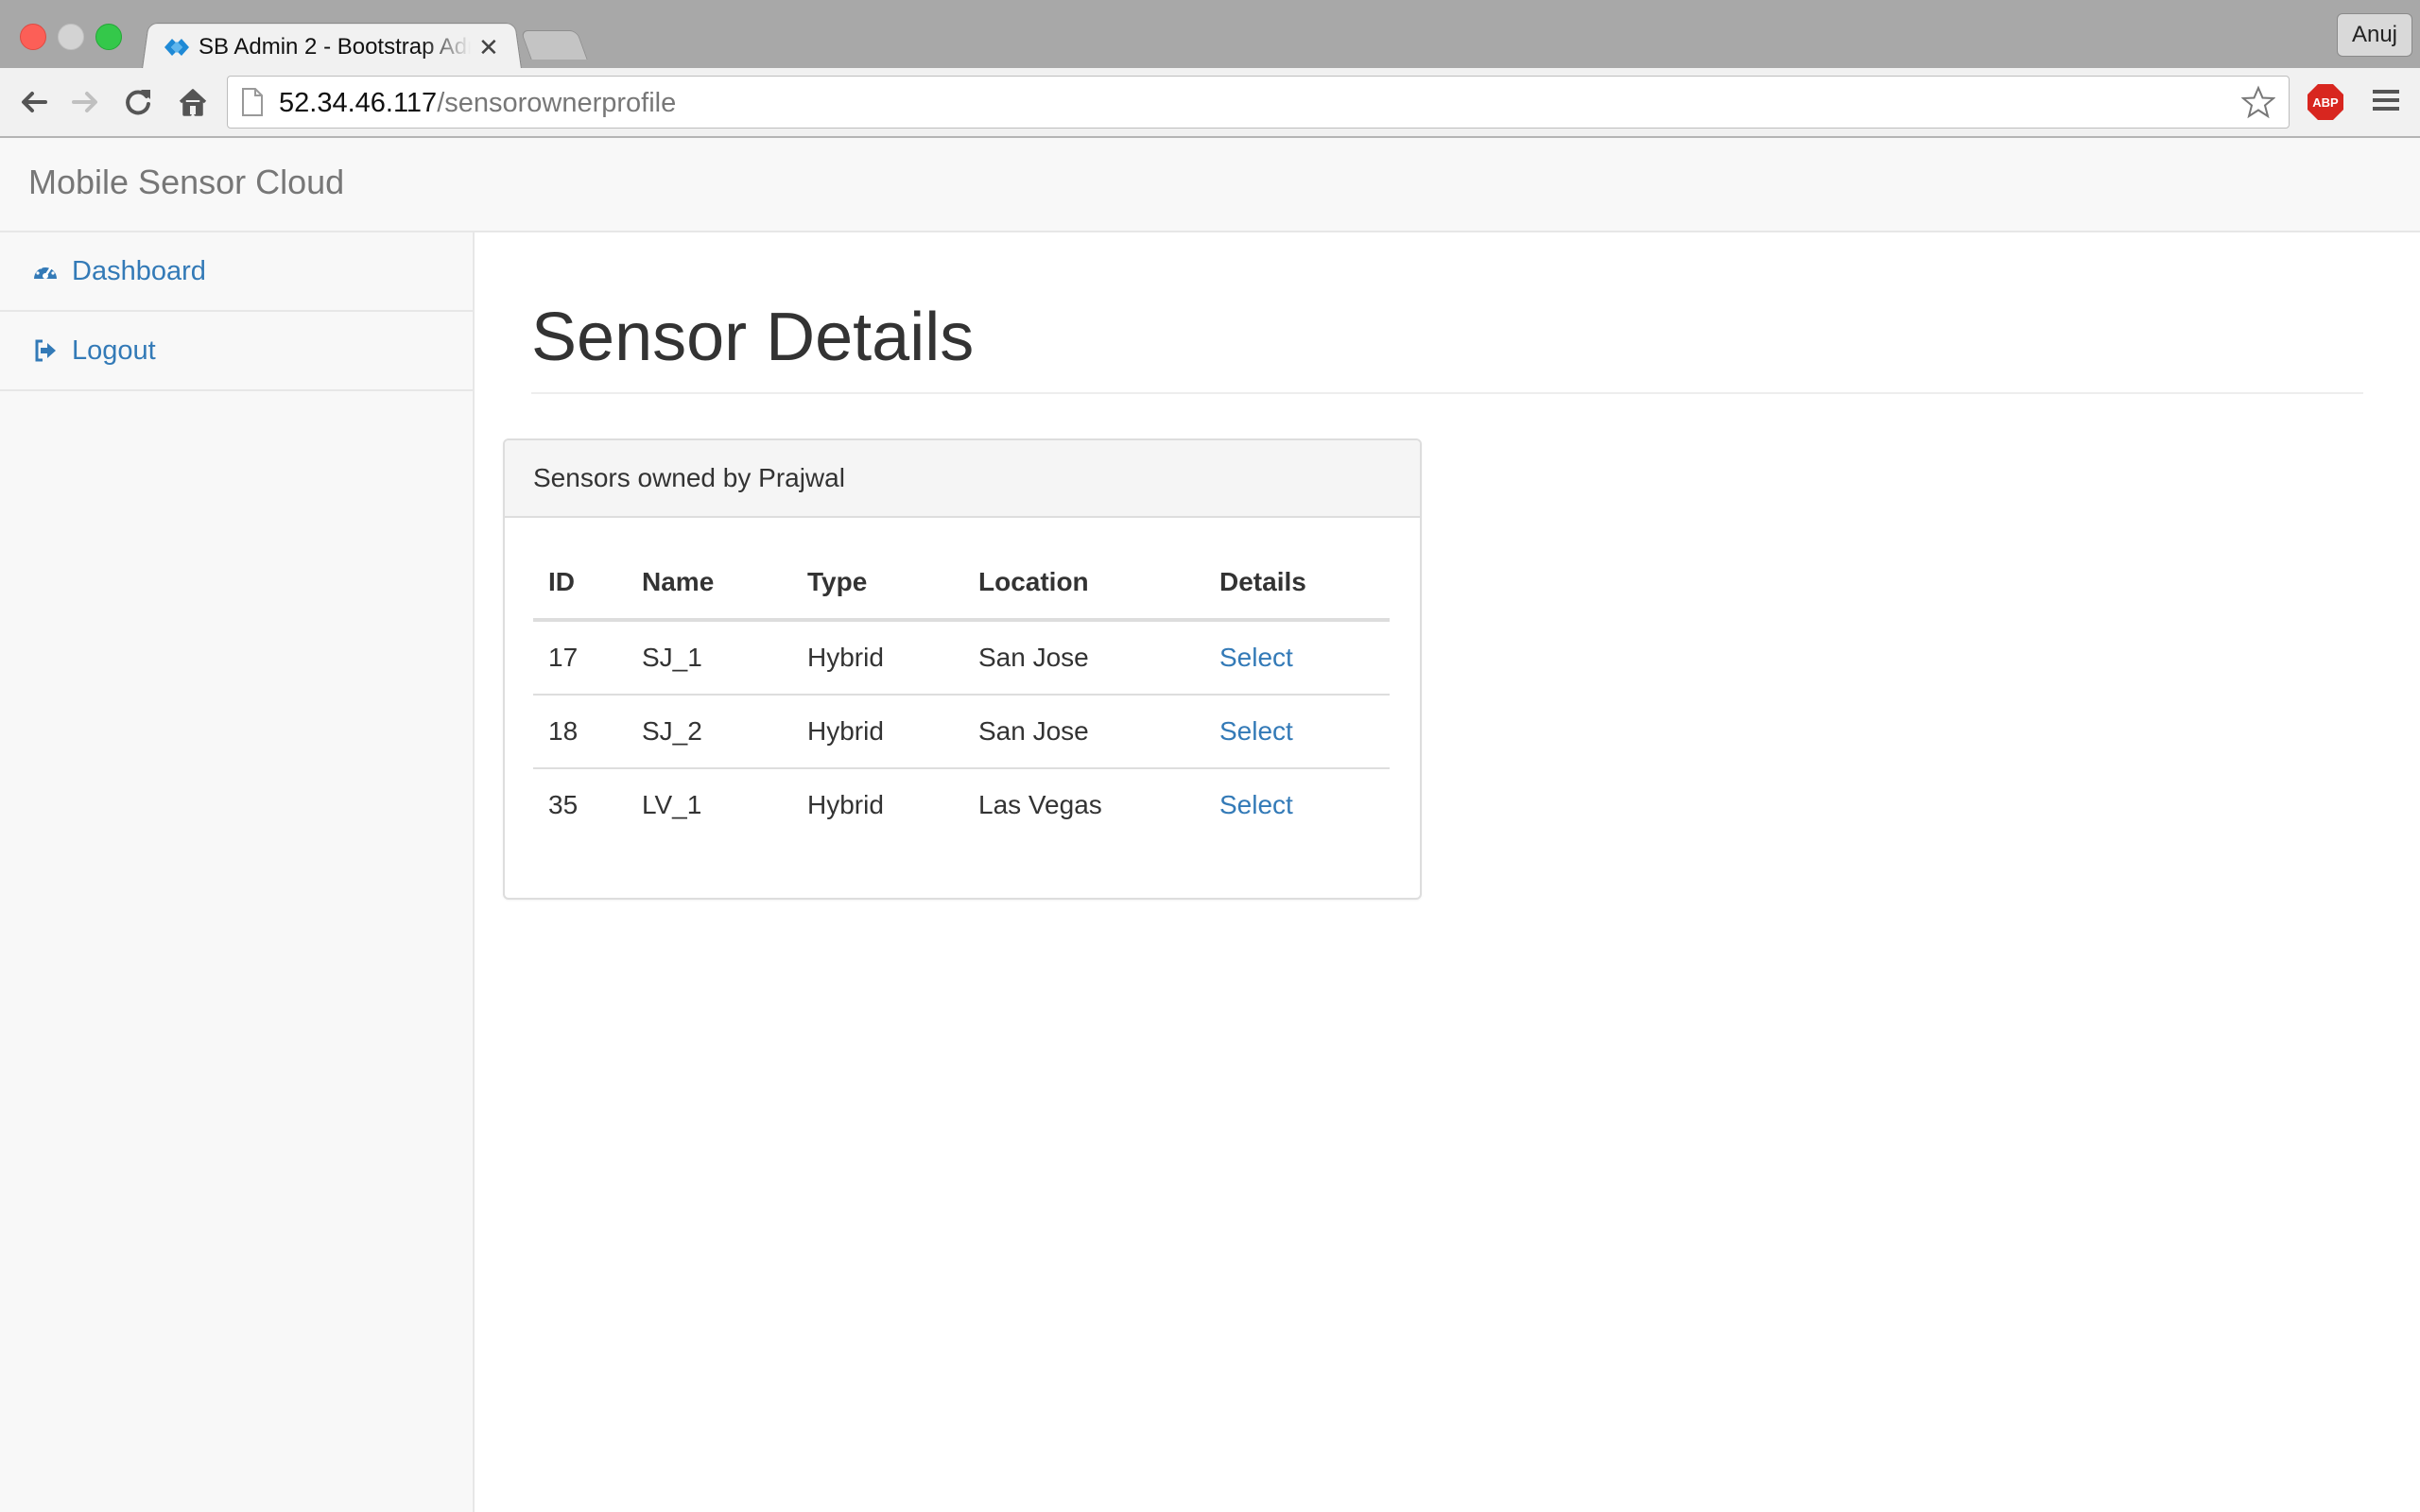  Describe the element at coordinates (710, 731) in the screenshot. I see `cell-name: SJ_2` at that location.